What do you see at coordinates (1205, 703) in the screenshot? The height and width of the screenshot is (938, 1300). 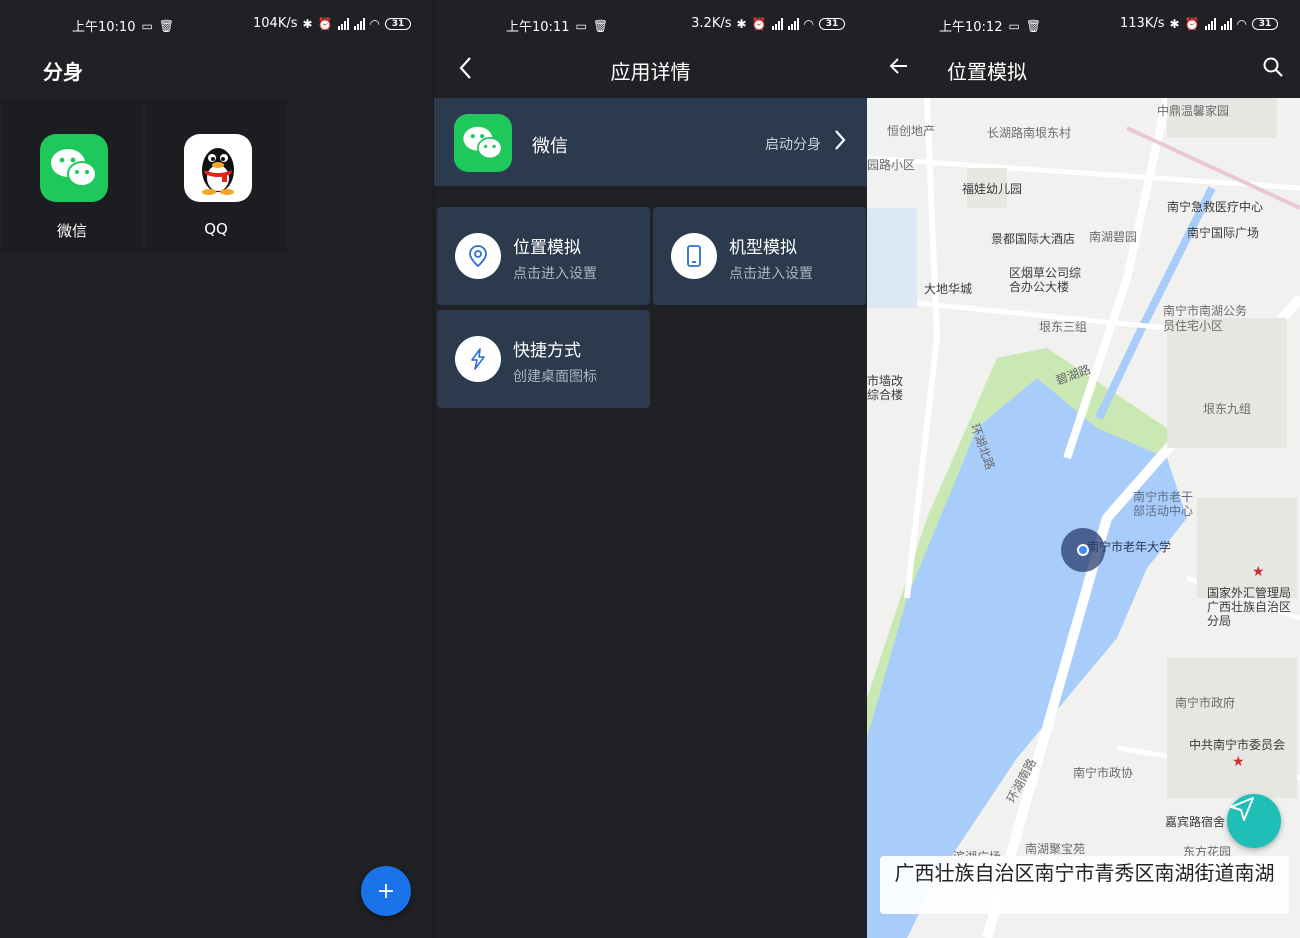 I see `map-label: 南宁市政府` at bounding box center [1205, 703].